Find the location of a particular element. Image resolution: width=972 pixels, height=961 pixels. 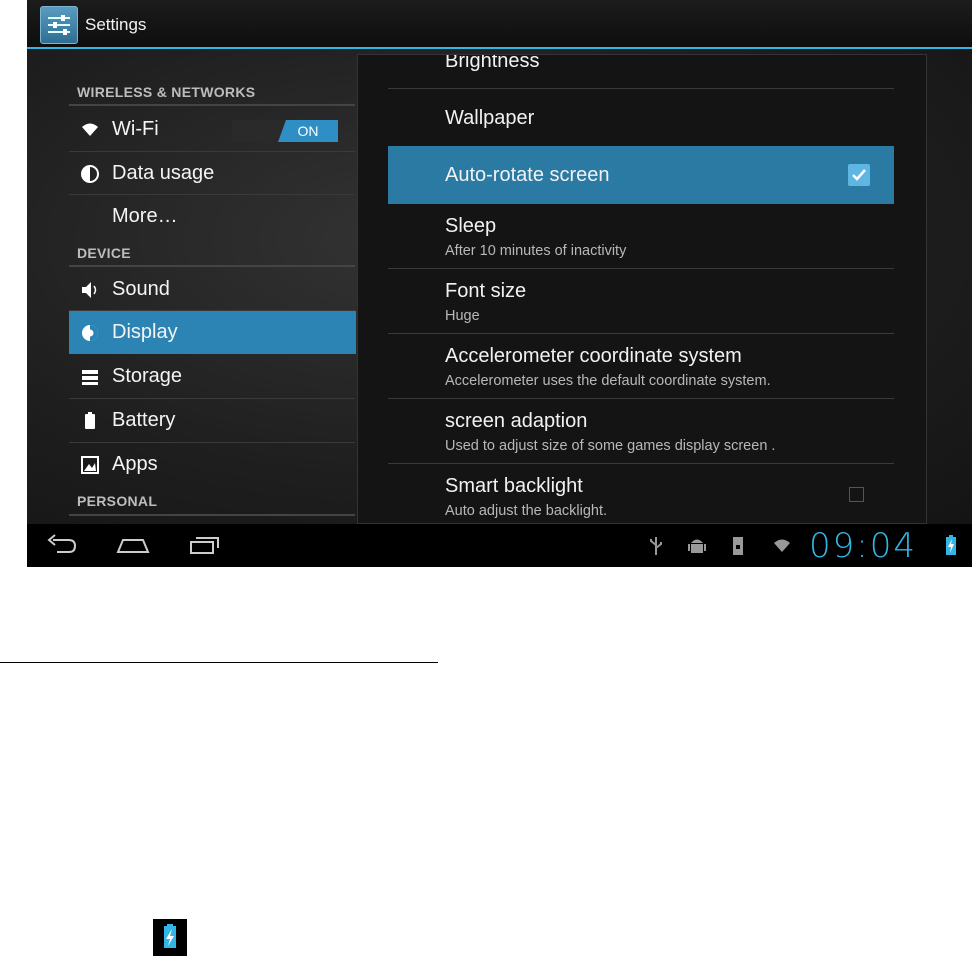

wifi-toggle-on: ON is located at coordinates (308, 131).